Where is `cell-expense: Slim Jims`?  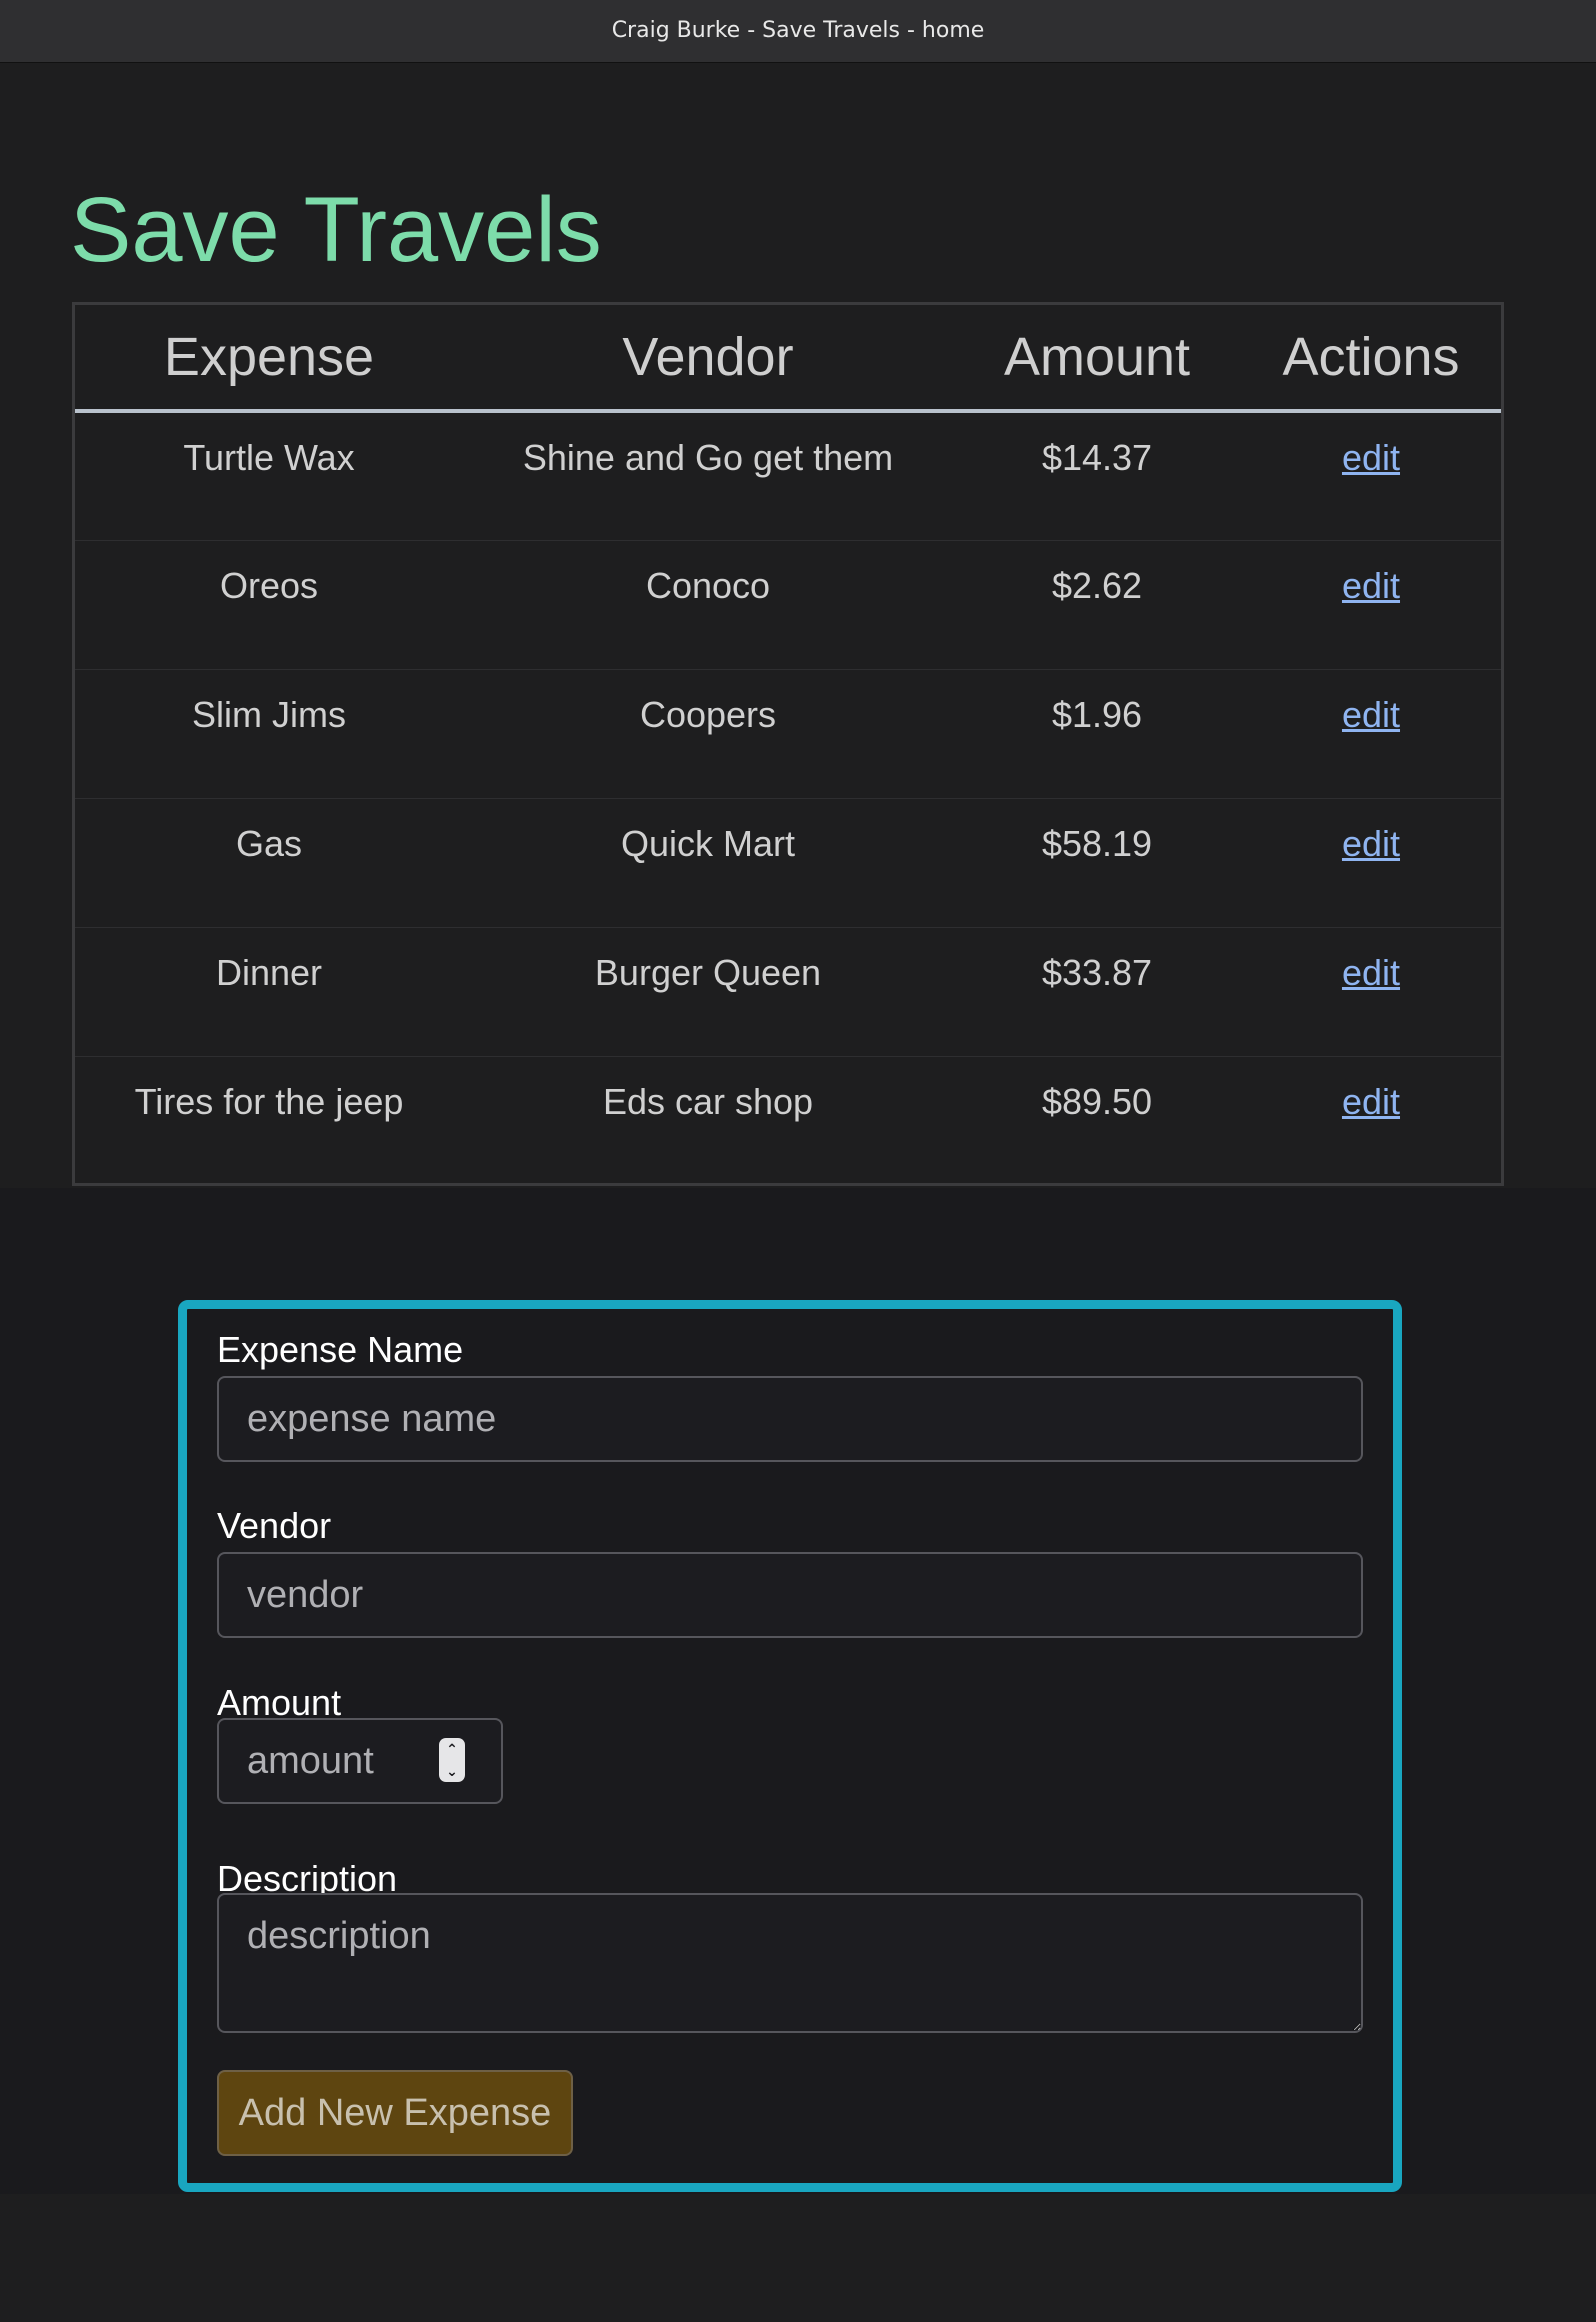 cell-expense: Slim Jims is located at coordinates (269, 734).